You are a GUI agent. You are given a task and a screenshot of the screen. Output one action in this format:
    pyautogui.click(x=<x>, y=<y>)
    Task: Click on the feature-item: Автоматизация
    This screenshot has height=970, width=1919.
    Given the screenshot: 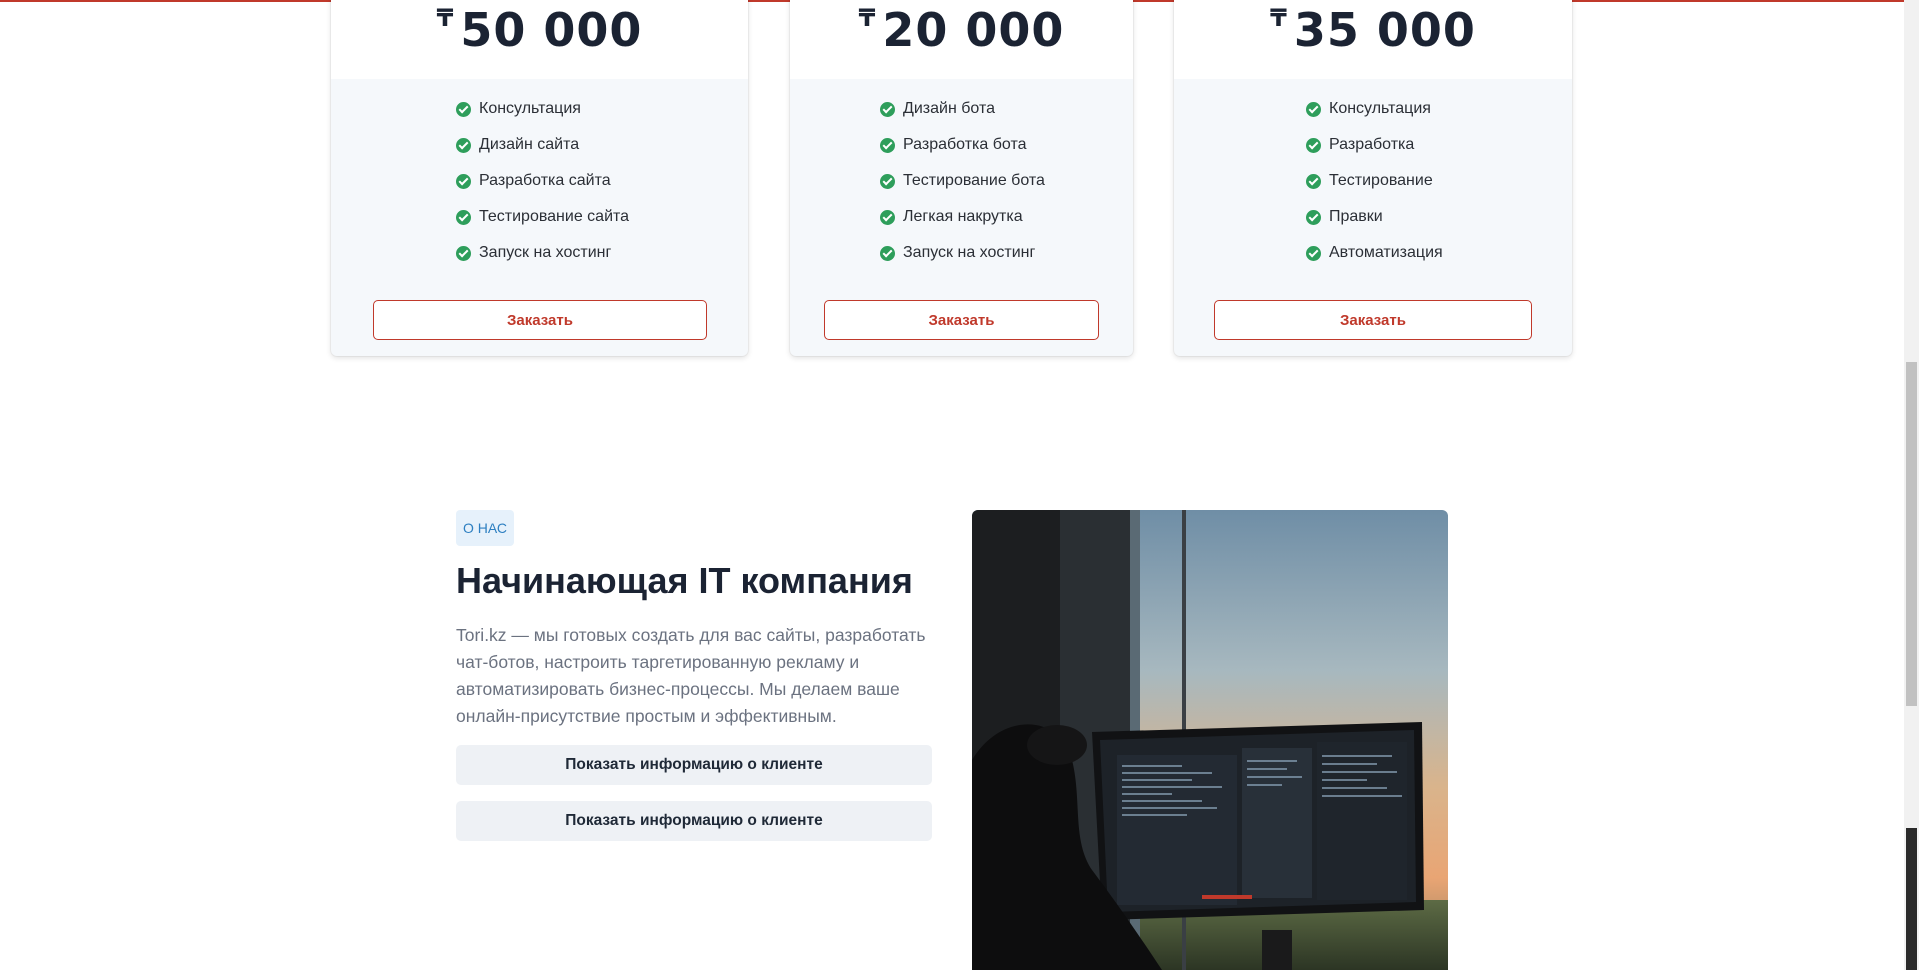 What is the action you would take?
    pyautogui.click(x=1439, y=253)
    